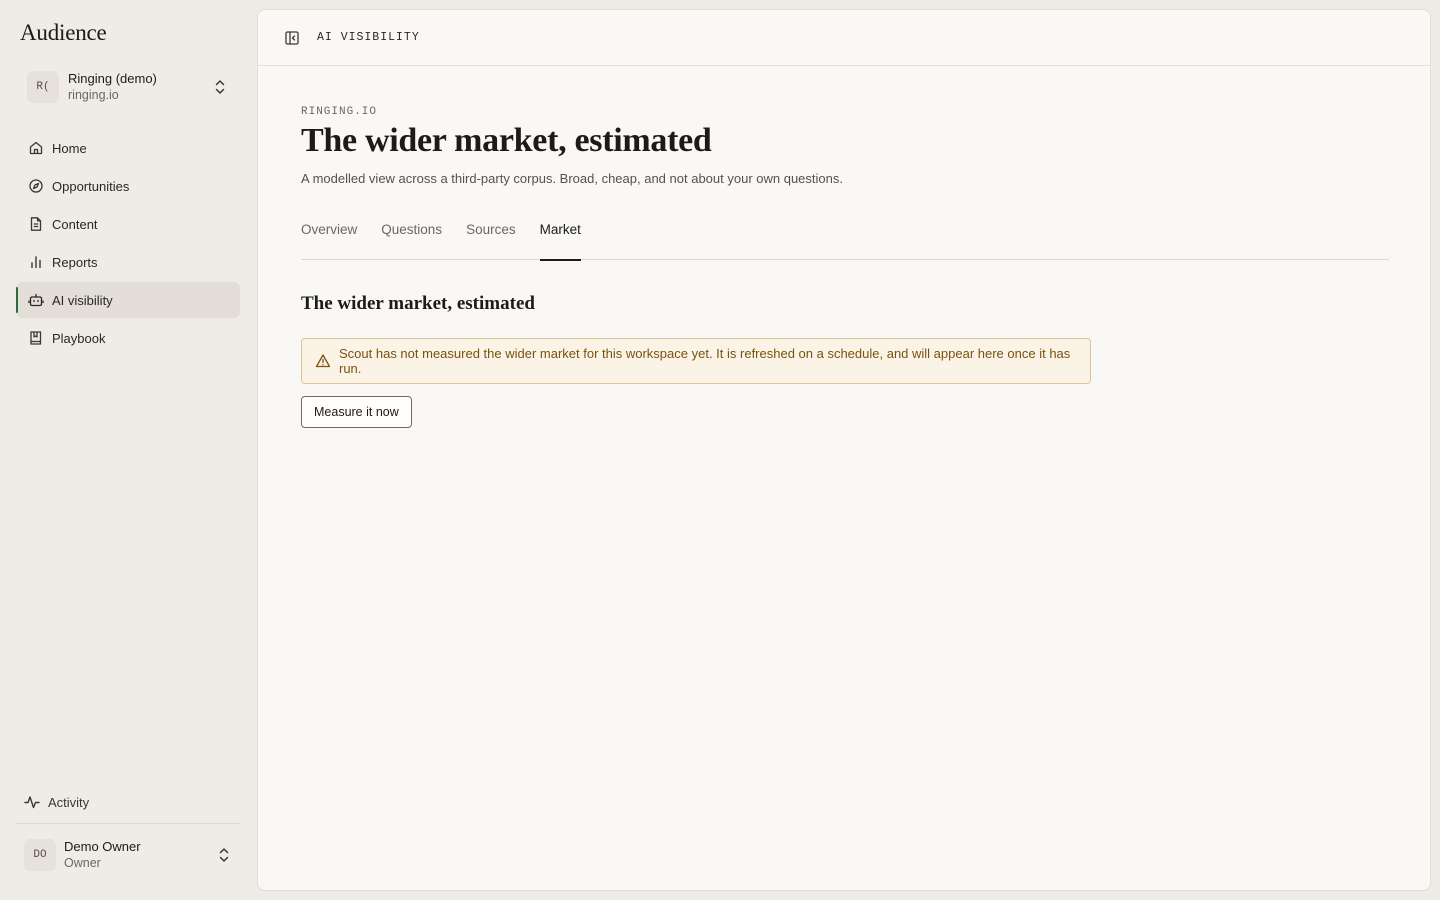 The width and height of the screenshot is (1440, 900). I want to click on section-title: The wider market, estimated, so click(418, 303).